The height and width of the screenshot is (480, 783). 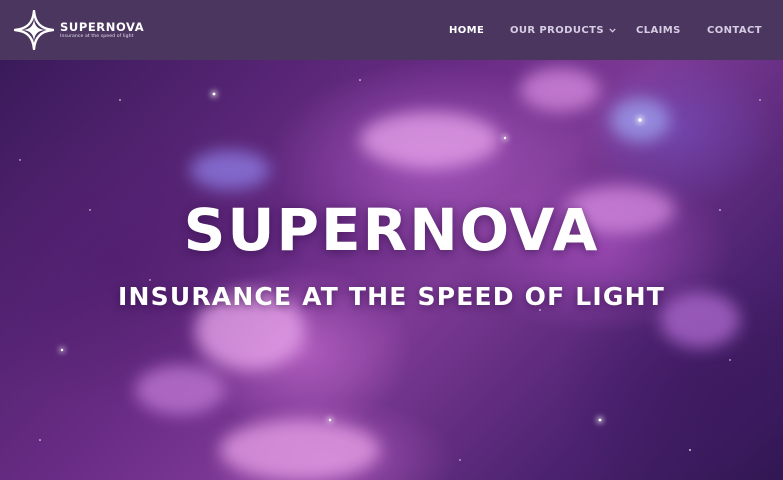 What do you see at coordinates (734, 30) in the screenshot?
I see `nav-item-contact: CONTACT` at bounding box center [734, 30].